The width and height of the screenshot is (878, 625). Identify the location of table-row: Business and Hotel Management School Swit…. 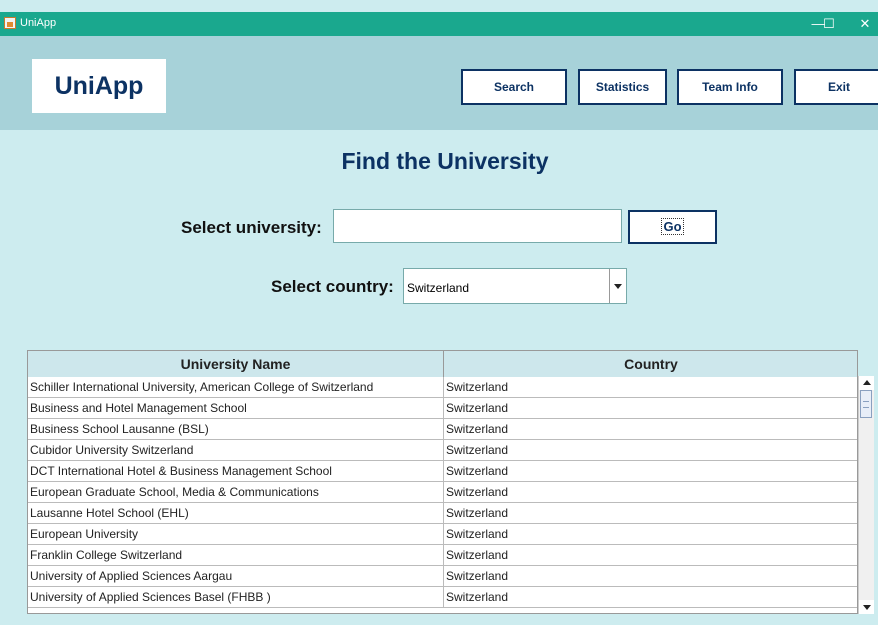
(442, 408).